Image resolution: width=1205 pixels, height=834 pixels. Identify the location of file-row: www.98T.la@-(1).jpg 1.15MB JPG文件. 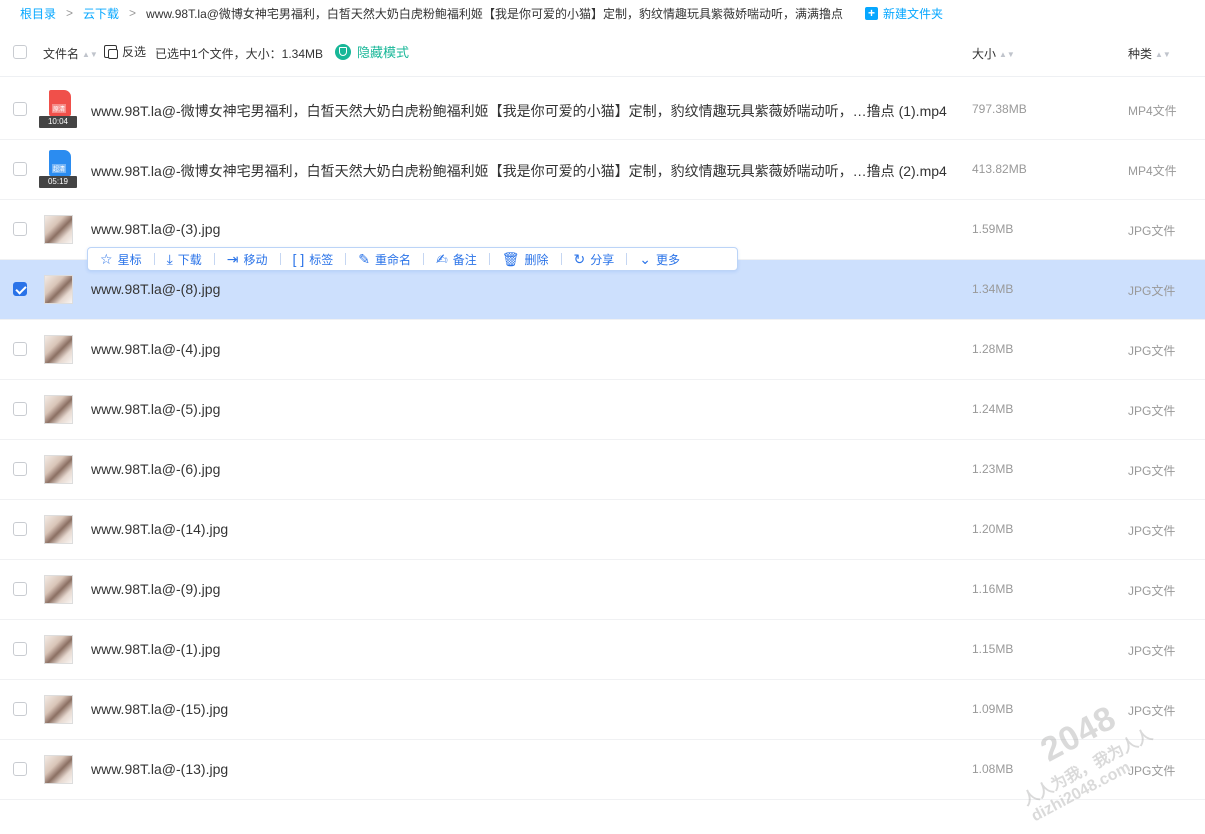
(602, 650).